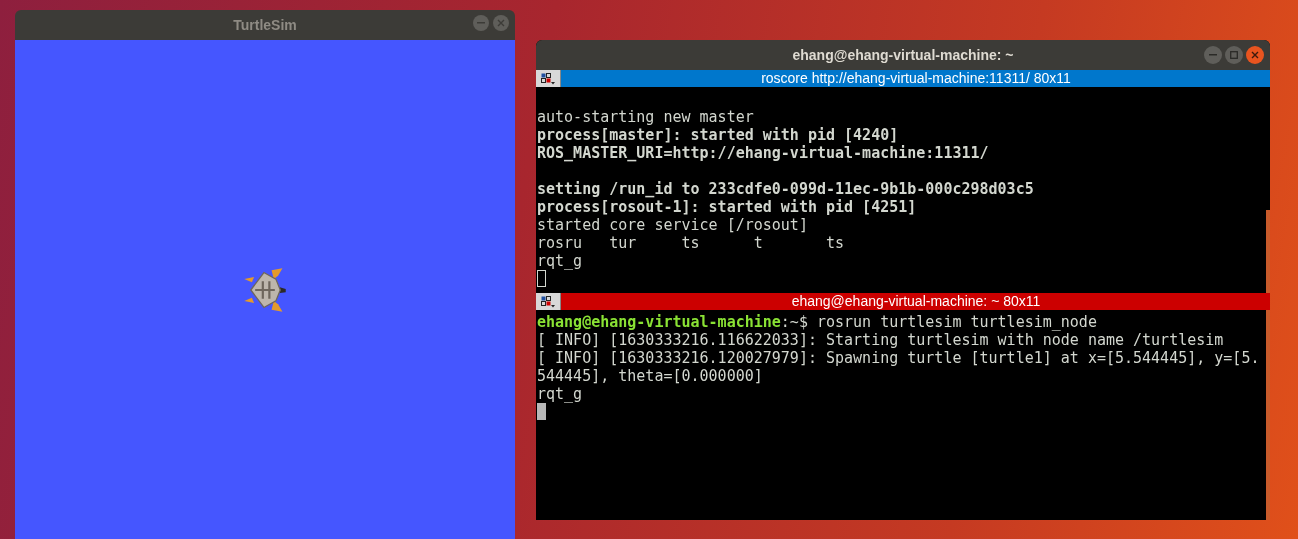 The height and width of the screenshot is (539, 1298). I want to click on prompt-user: ehang@ehang-virtual-machine, so click(659, 322).